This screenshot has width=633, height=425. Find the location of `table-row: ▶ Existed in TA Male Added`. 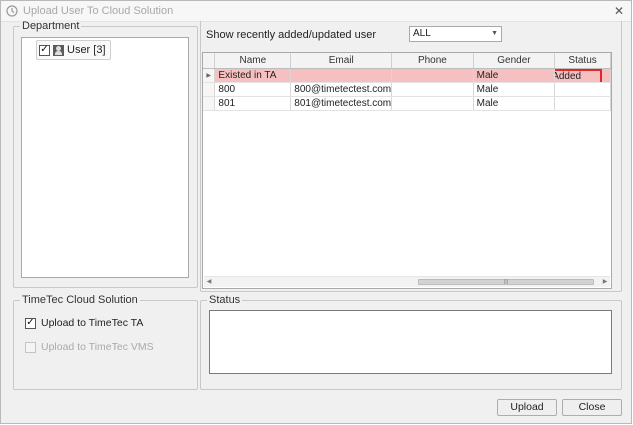

table-row: ▶ Existed in TA Male Added is located at coordinates (407, 75).